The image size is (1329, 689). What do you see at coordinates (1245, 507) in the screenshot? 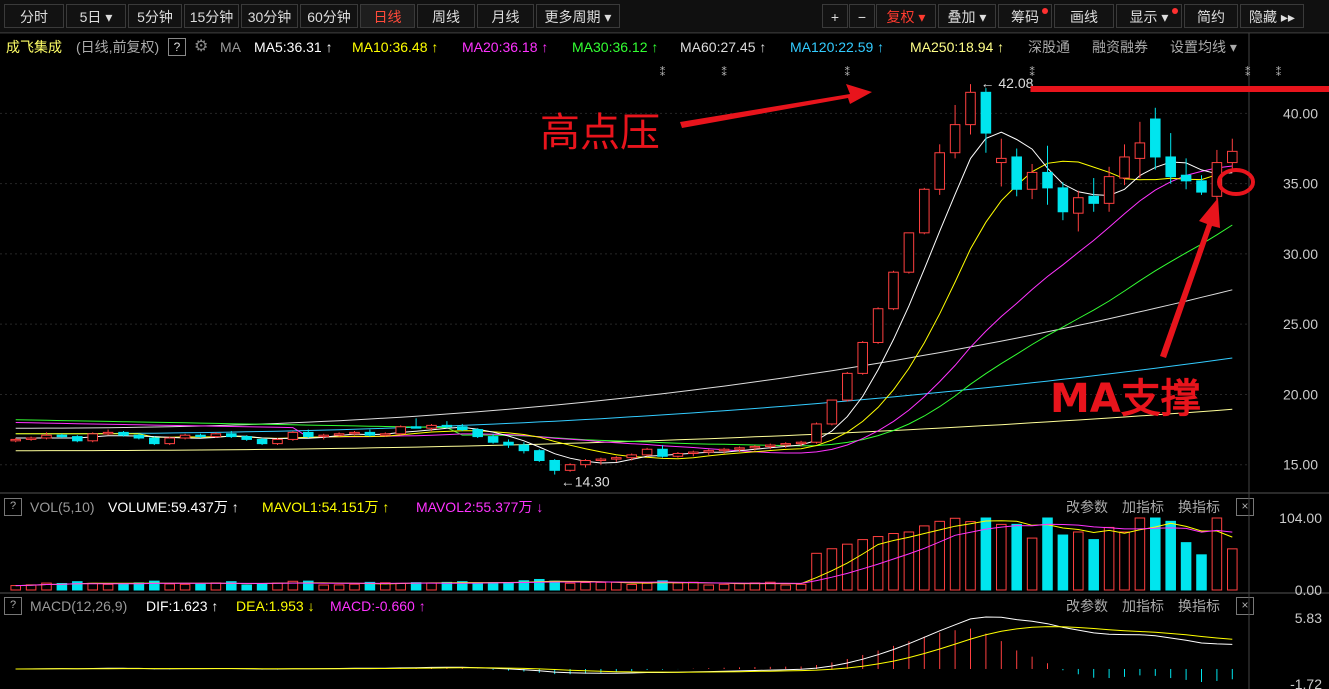
I see `vol-close-button: ×` at bounding box center [1245, 507].